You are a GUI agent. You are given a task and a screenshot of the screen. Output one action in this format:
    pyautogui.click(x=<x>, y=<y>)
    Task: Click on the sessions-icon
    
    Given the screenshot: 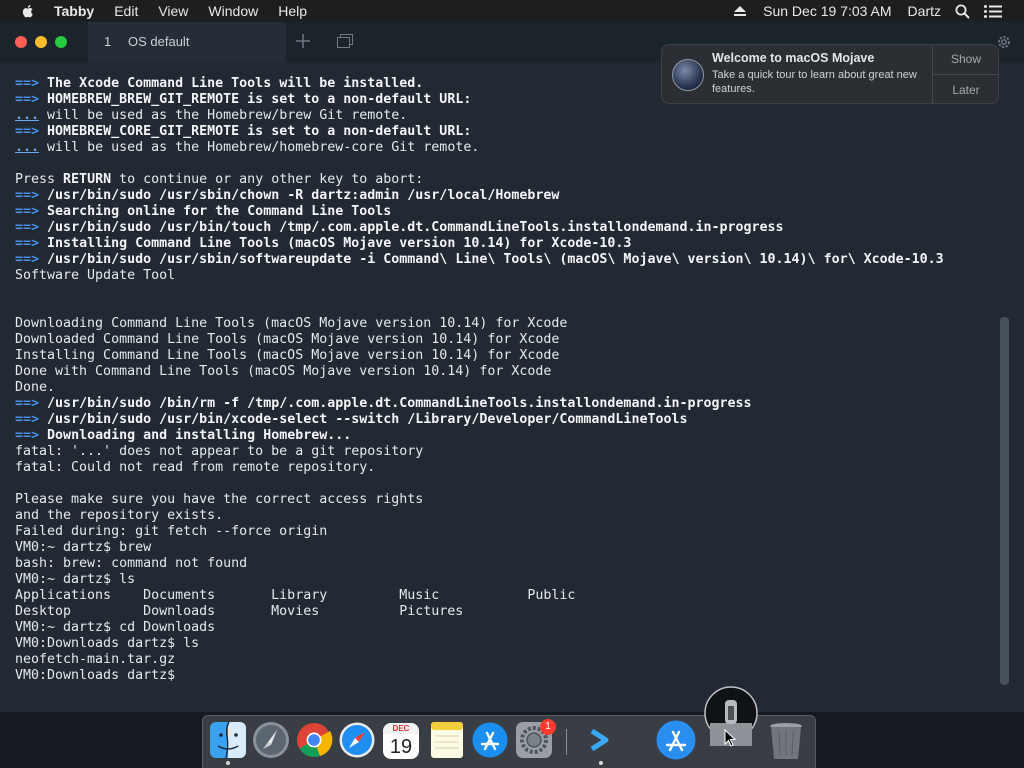 What is the action you would take?
    pyautogui.click(x=345, y=43)
    